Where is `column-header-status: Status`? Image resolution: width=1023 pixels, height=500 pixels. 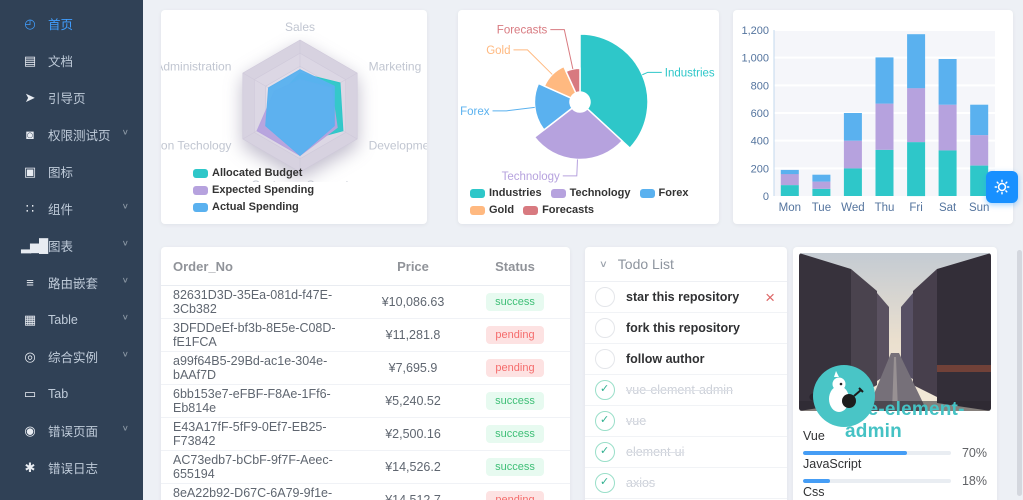 column-header-status: Status is located at coordinates (515, 266).